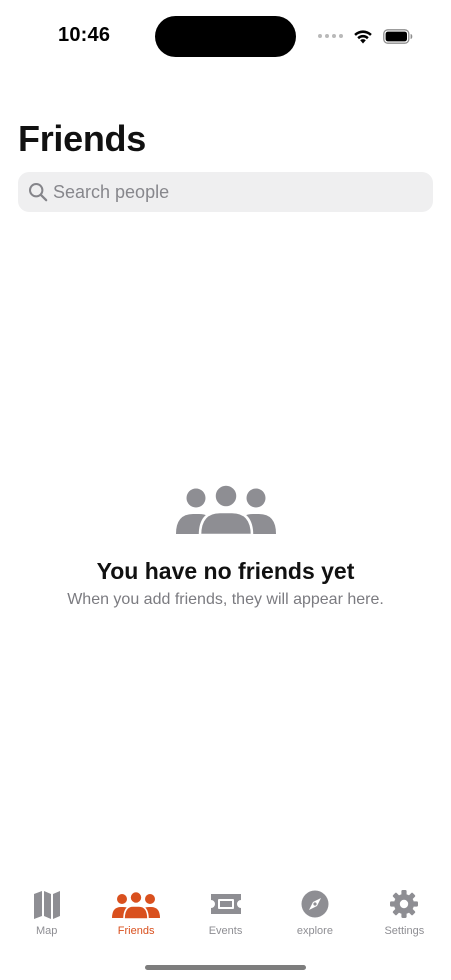 The width and height of the screenshot is (451, 980). What do you see at coordinates (225, 967) in the screenshot?
I see `home-indicator` at bounding box center [225, 967].